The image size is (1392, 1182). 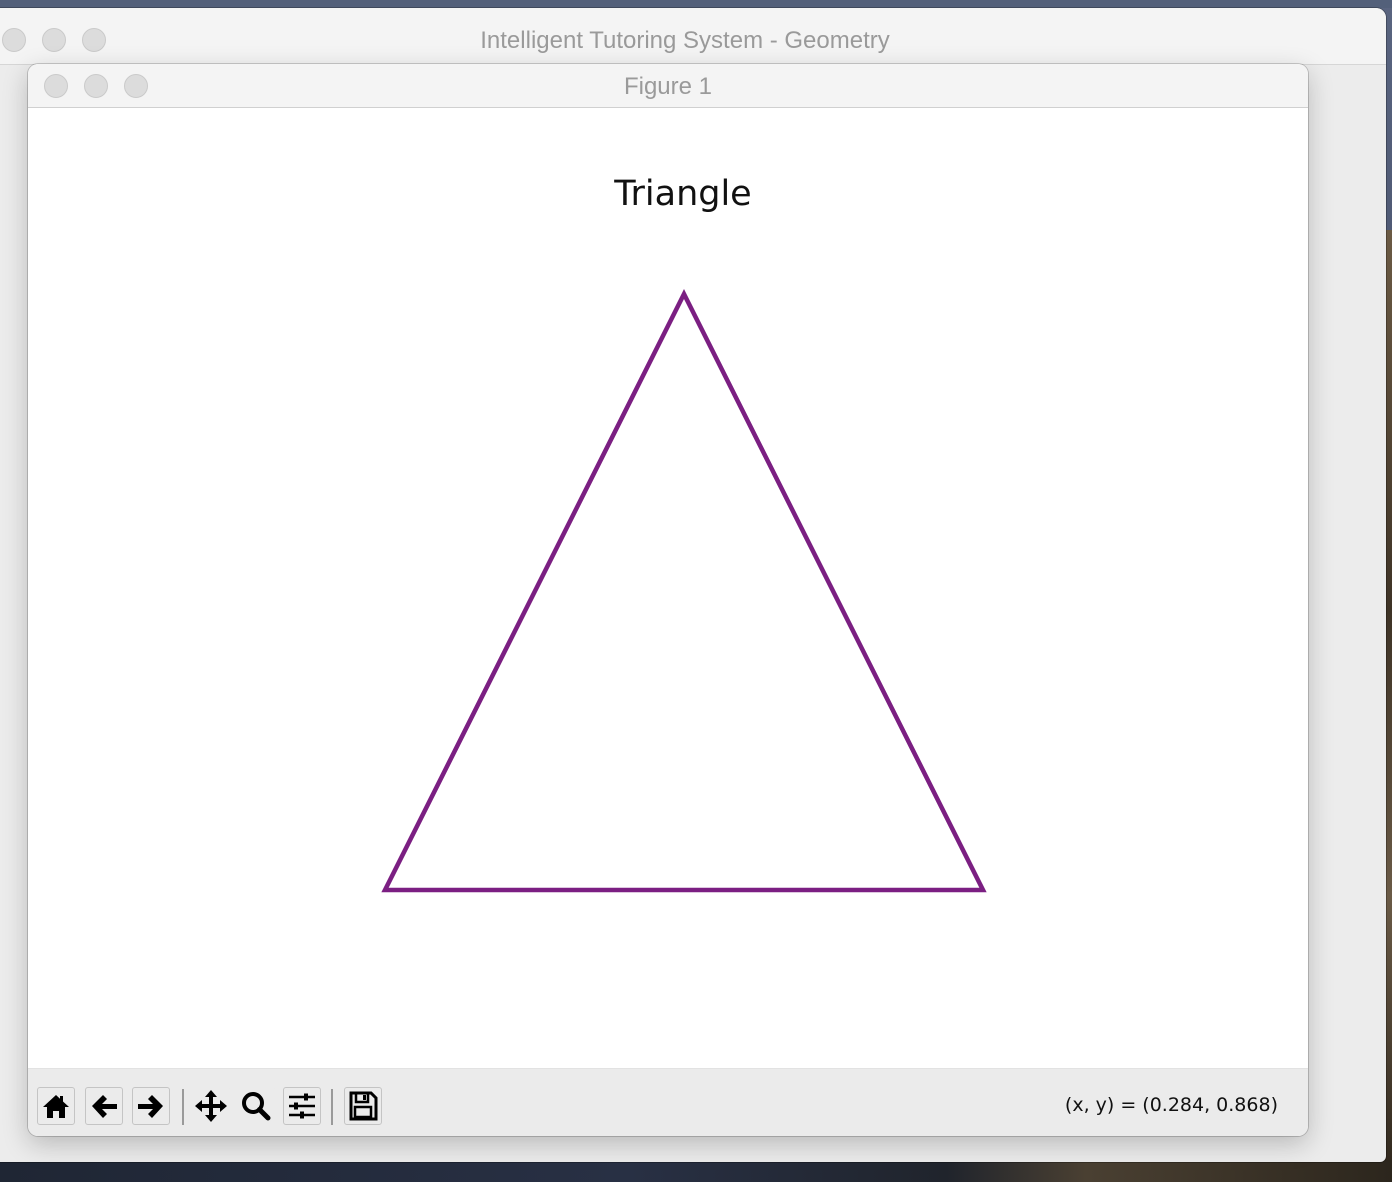 What do you see at coordinates (668, 1102) in the screenshot?
I see `navigation-toolbar: (x, y) = (0.284, 0.868)` at bounding box center [668, 1102].